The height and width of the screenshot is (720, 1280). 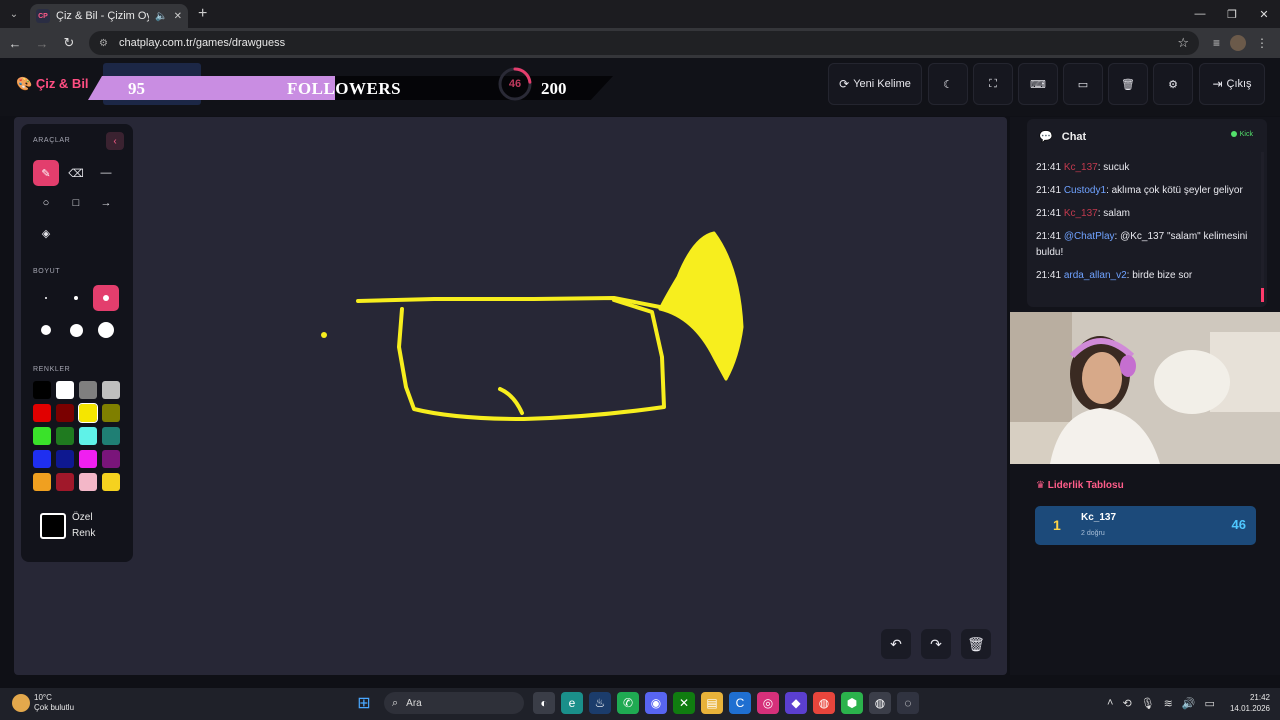 I want to click on close-window-button: ✕, so click(x=1264, y=14).